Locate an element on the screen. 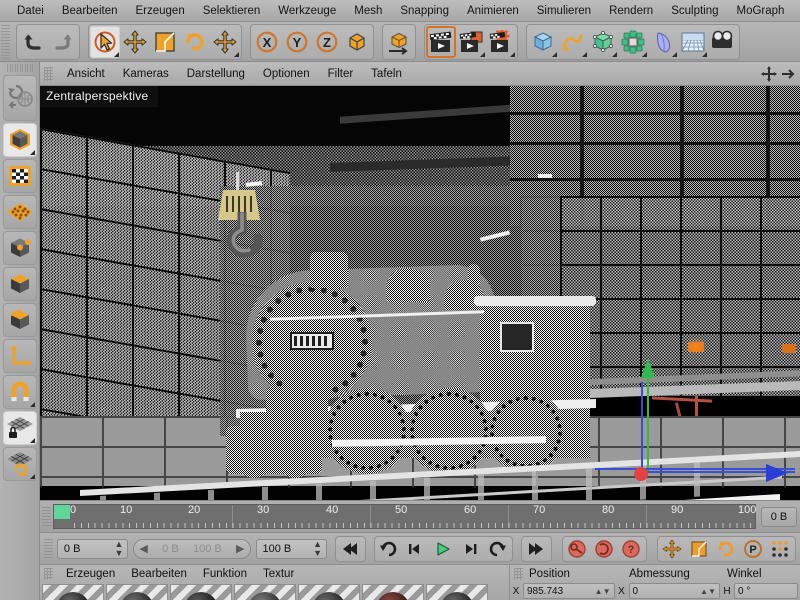 This screenshot has height=600, width=800. tool-polygon-mode-button is located at coordinates (19, 284).